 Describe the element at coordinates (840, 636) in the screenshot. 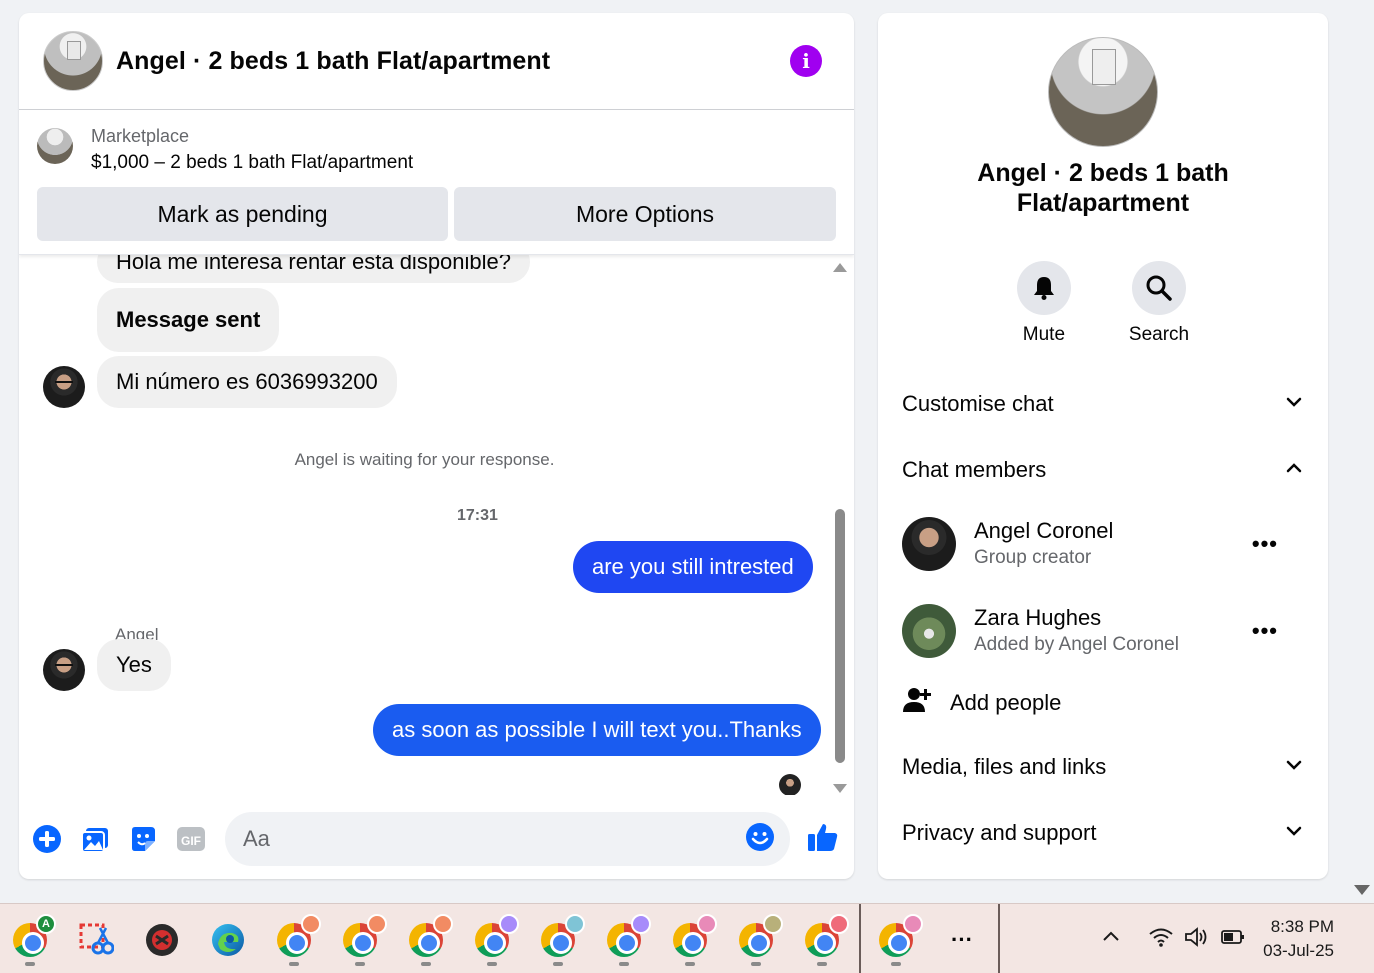

I see `scrollbar-thumb` at that location.